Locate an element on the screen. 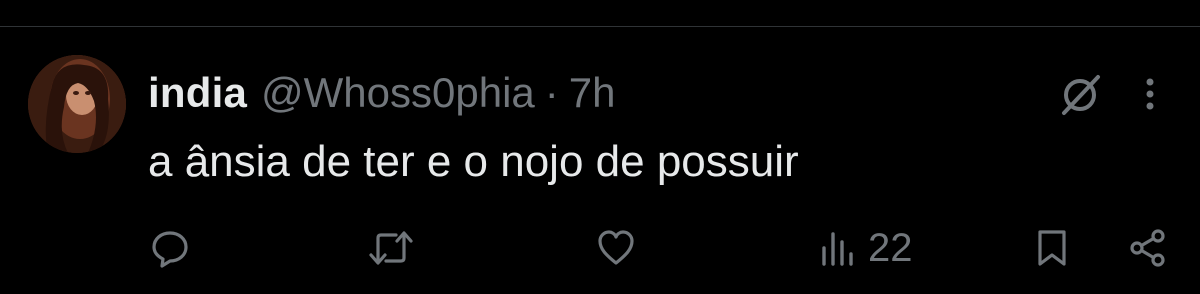  retweet-icon is located at coordinates (391, 248).